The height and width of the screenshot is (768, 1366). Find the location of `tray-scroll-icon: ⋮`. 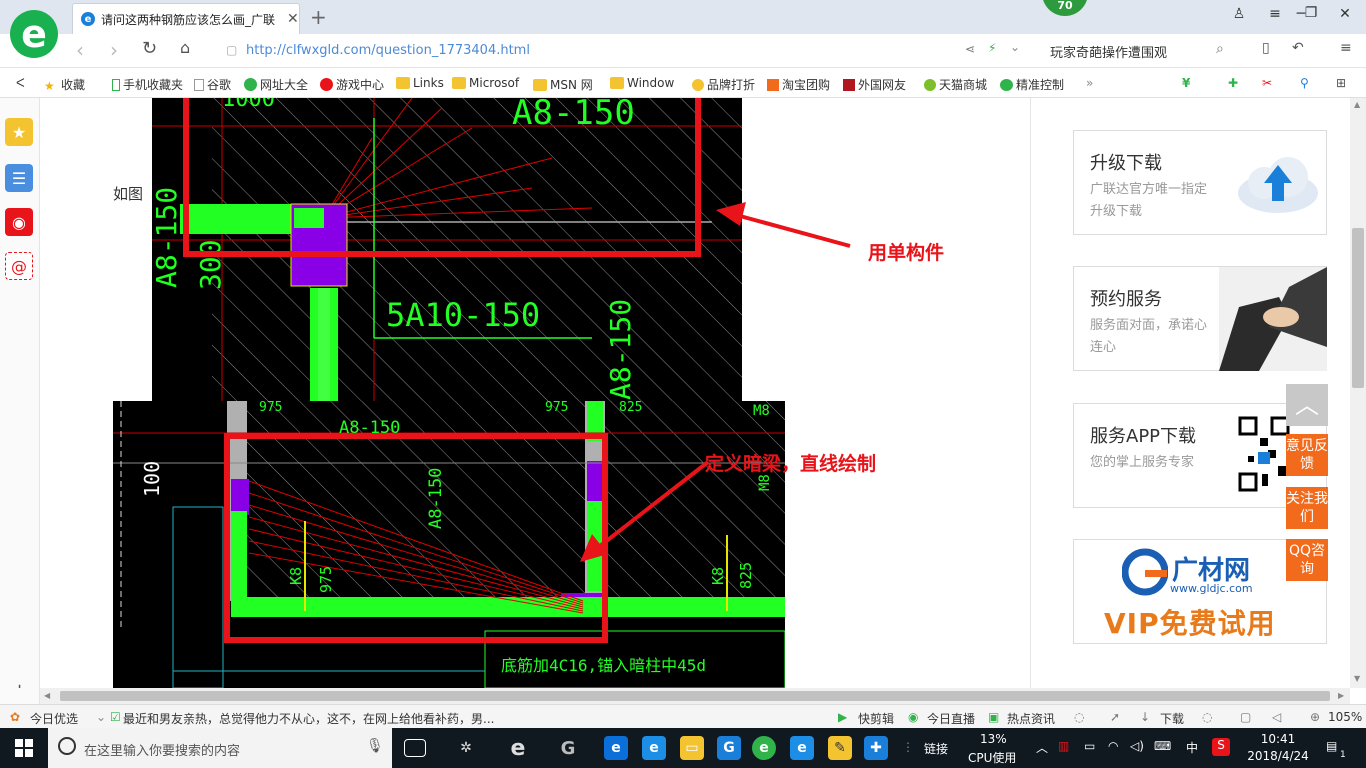

tray-scroll-icon: ⋮ is located at coordinates (908, 747).